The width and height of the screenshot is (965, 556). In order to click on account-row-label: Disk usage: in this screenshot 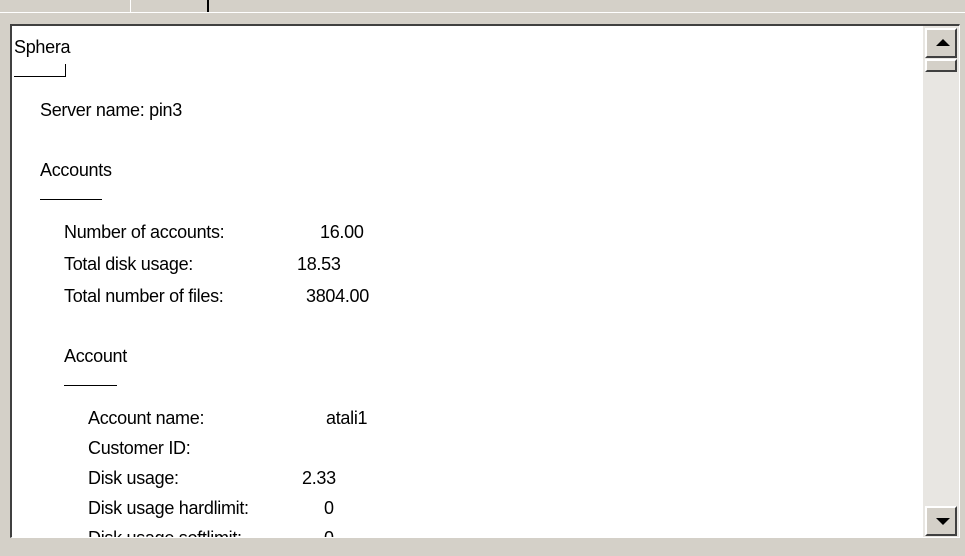, I will do `click(133, 478)`.